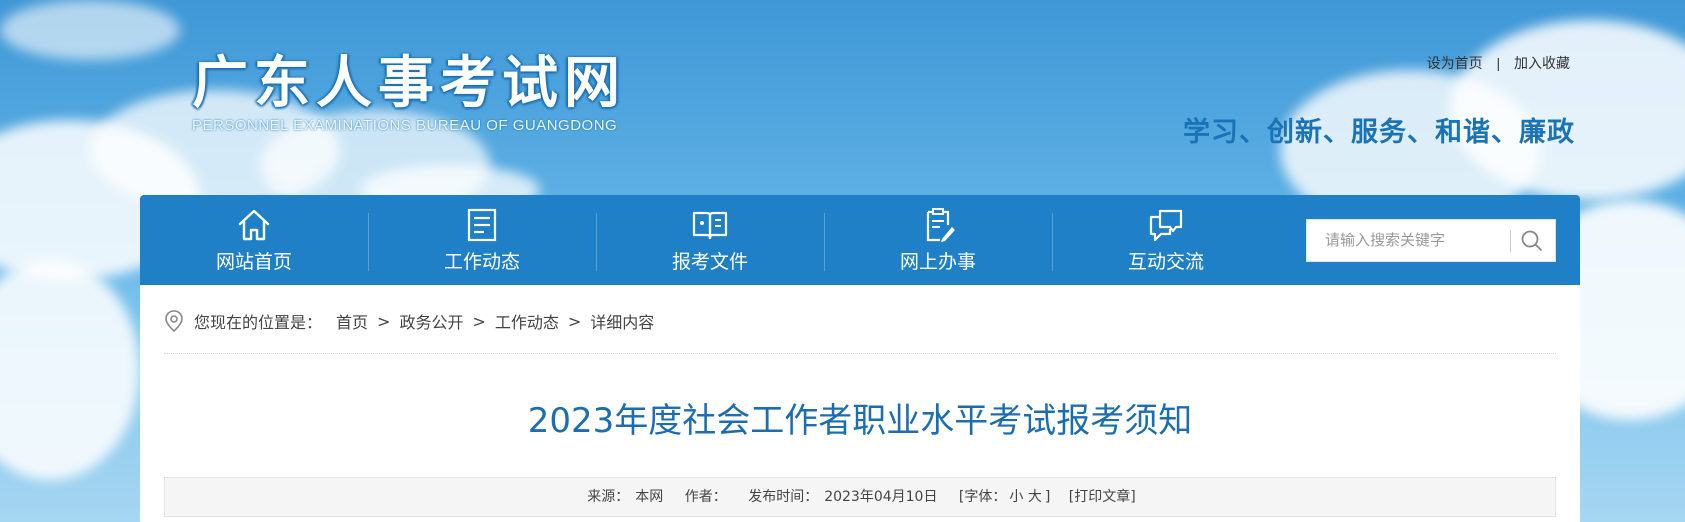  I want to click on breadcrumb: 您现在的位置是： 首页 > 政务公开 > 工作动态 > 详细内容, so click(409, 321).